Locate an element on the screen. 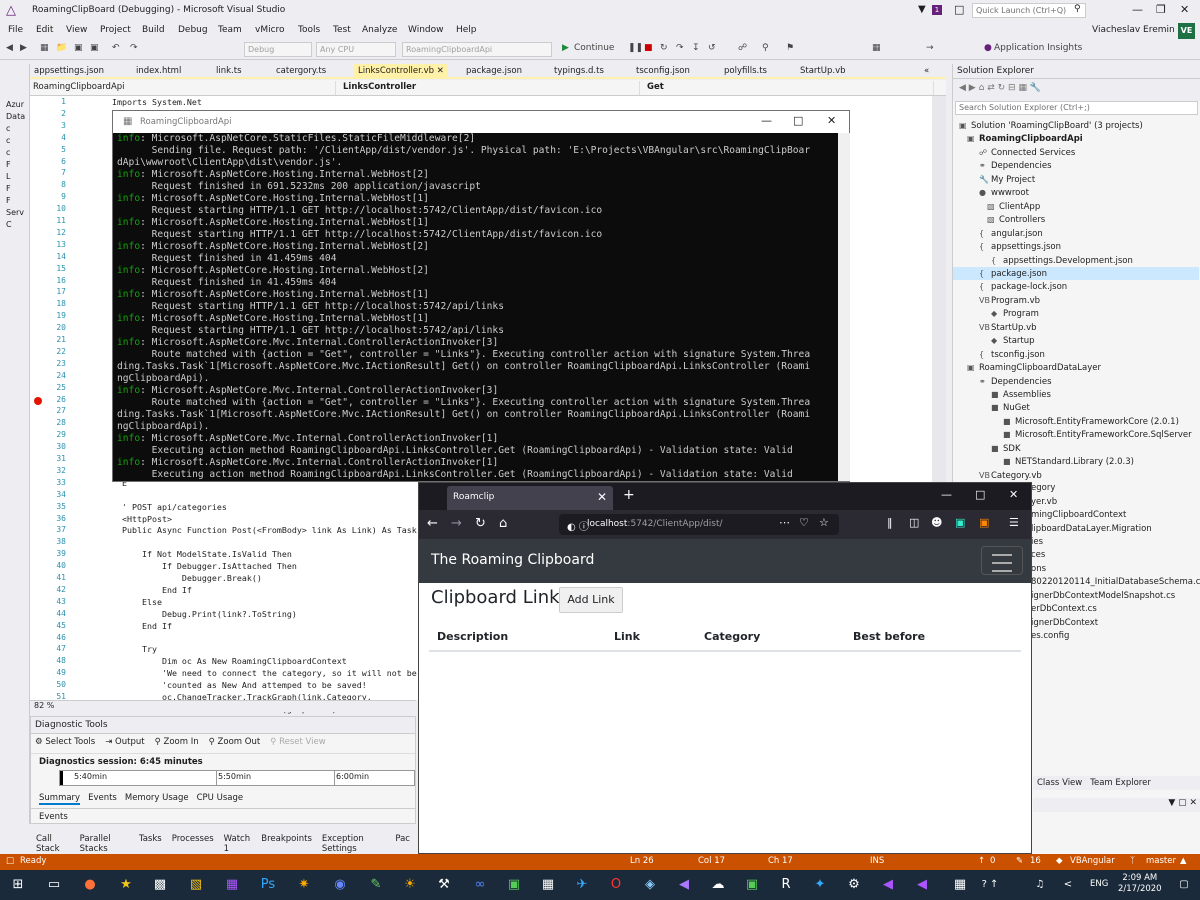 The image size is (1200, 900). tools-icon: ⚒ is located at coordinates (444, 885).